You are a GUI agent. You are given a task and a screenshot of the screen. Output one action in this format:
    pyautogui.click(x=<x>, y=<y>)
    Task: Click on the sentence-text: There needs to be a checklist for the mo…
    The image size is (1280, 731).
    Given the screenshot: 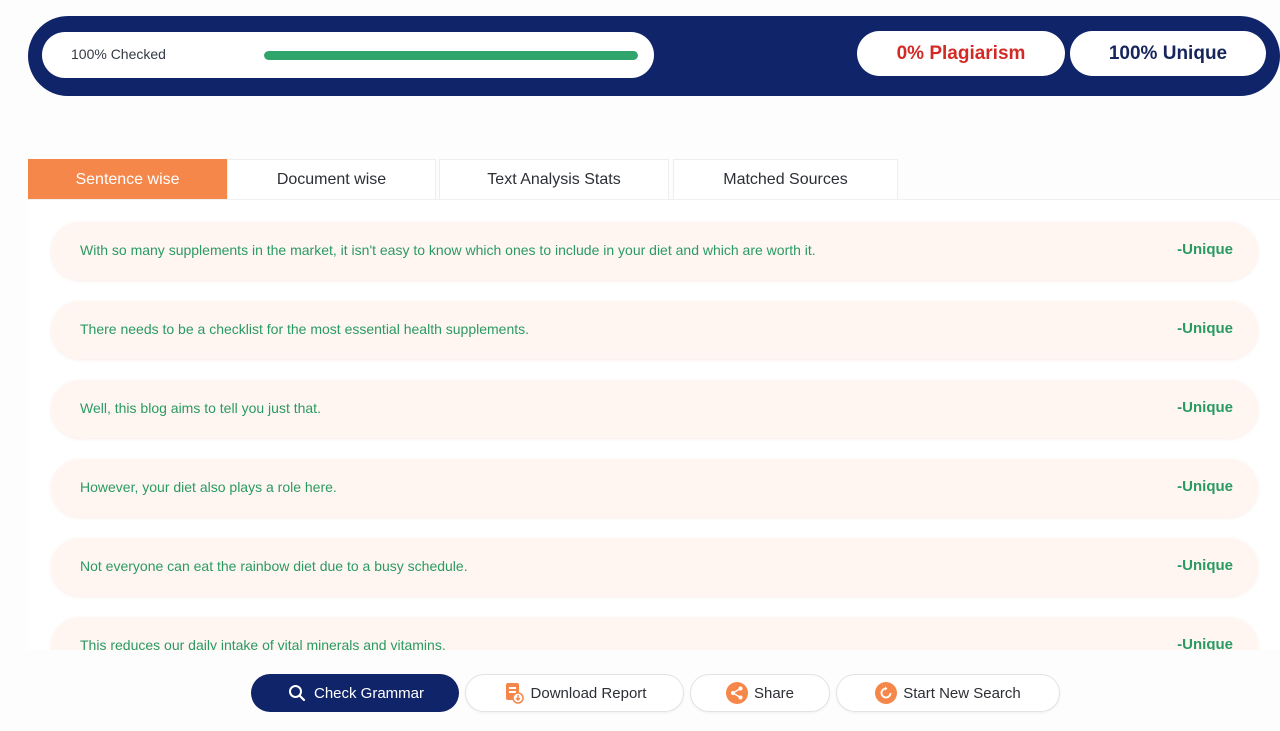 What is the action you would take?
    pyautogui.click(x=305, y=329)
    